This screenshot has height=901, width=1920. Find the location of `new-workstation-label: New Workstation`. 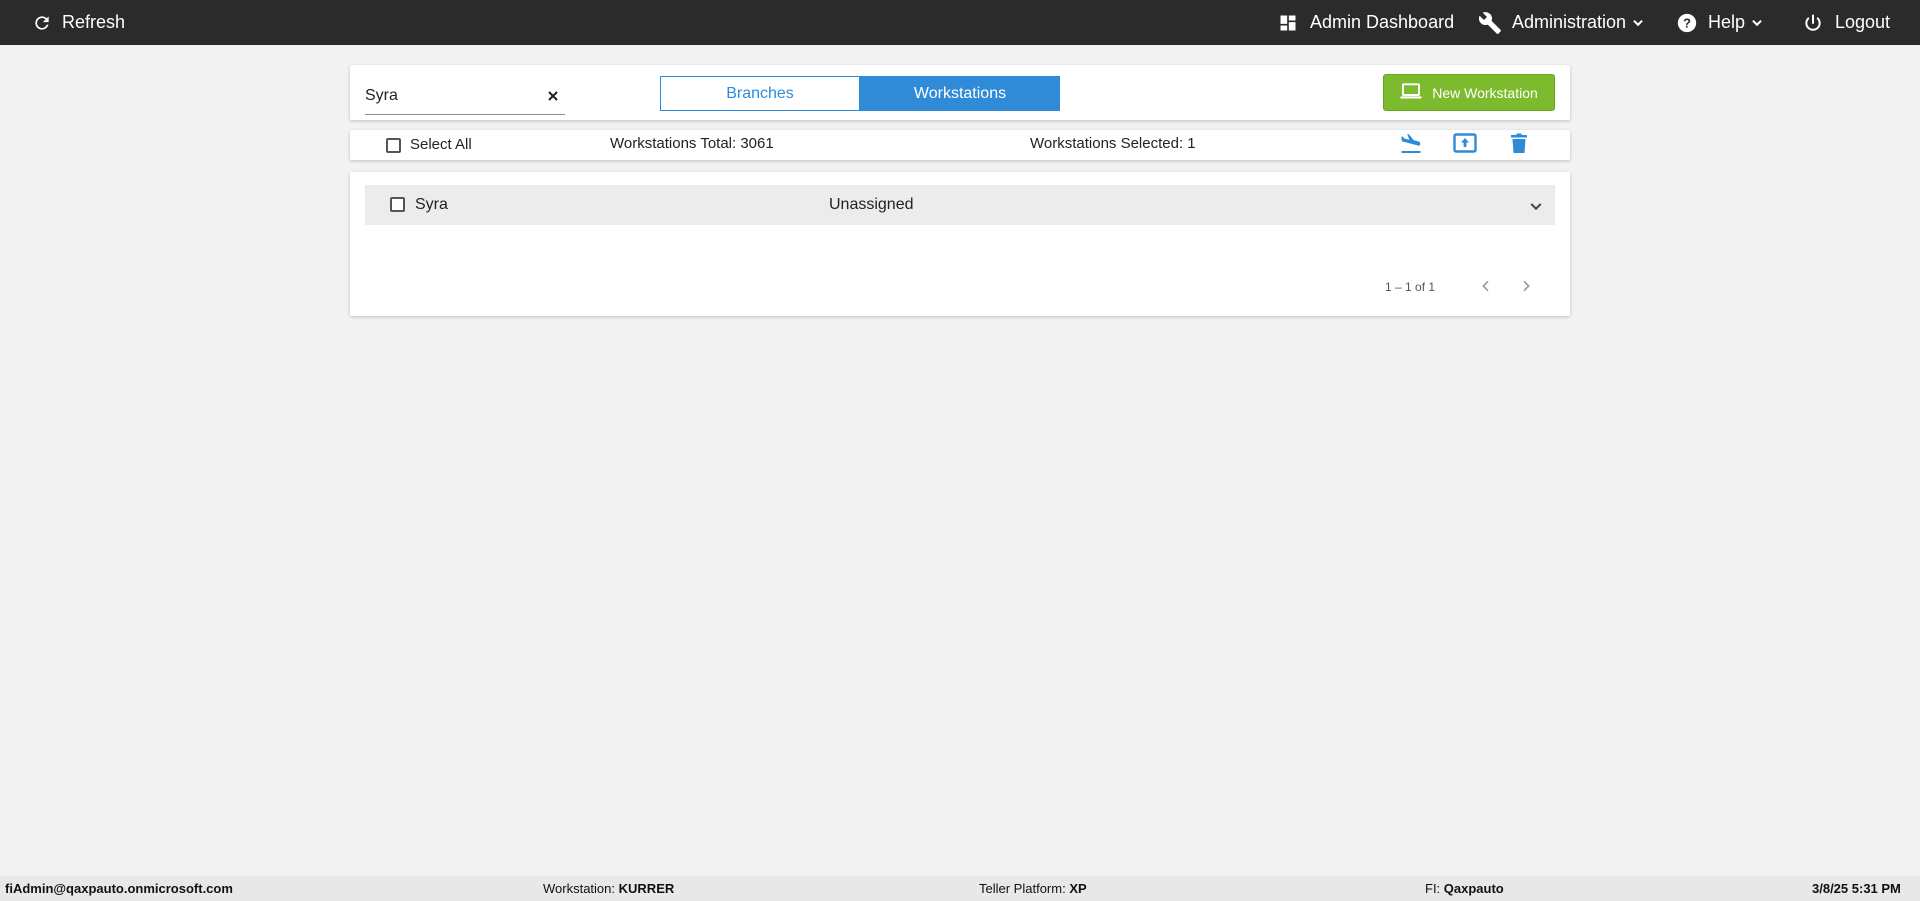

new-workstation-label: New Workstation is located at coordinates (1485, 92).